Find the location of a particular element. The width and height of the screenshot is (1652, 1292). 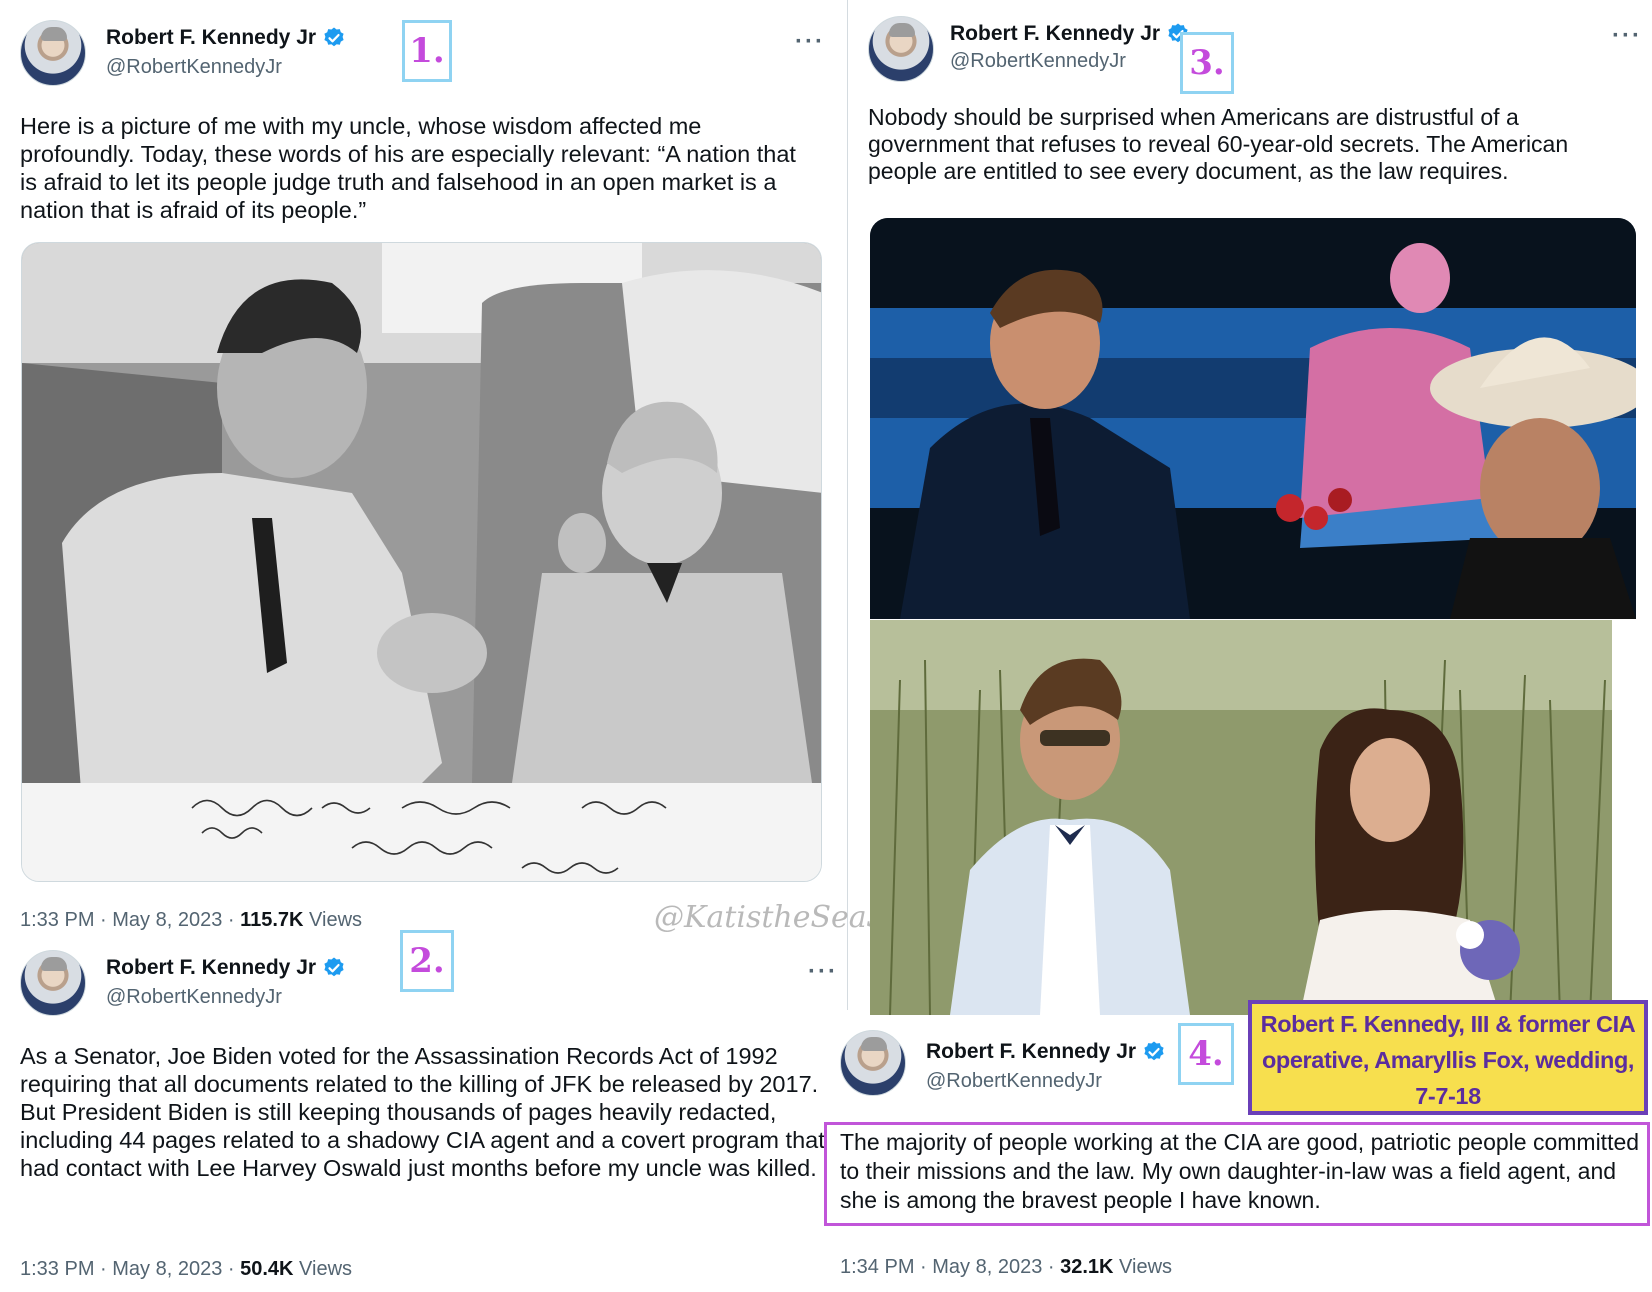

wedding-photo is located at coordinates (1241, 817).